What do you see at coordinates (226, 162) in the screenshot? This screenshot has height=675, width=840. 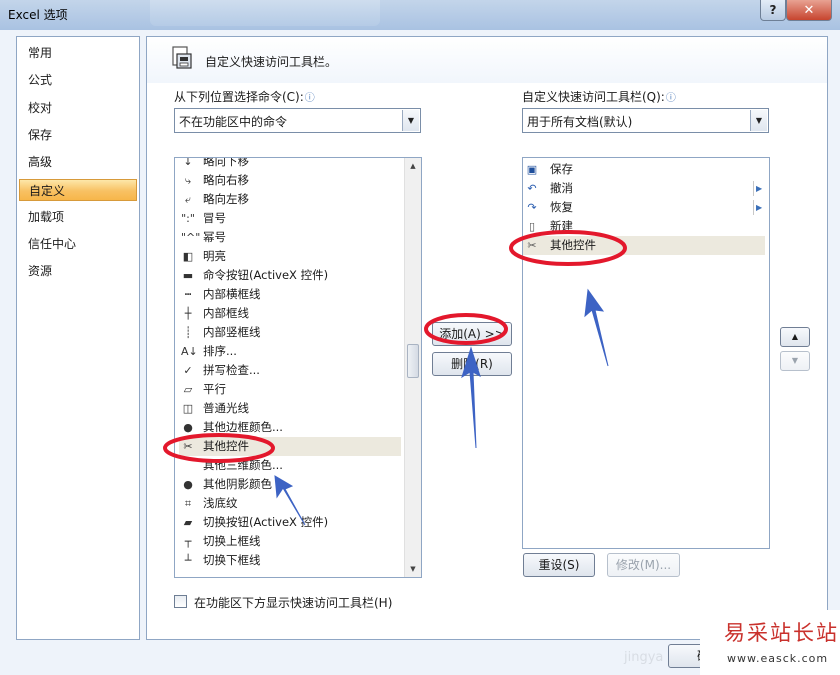 I see `command-item-label: 略向下移` at bounding box center [226, 162].